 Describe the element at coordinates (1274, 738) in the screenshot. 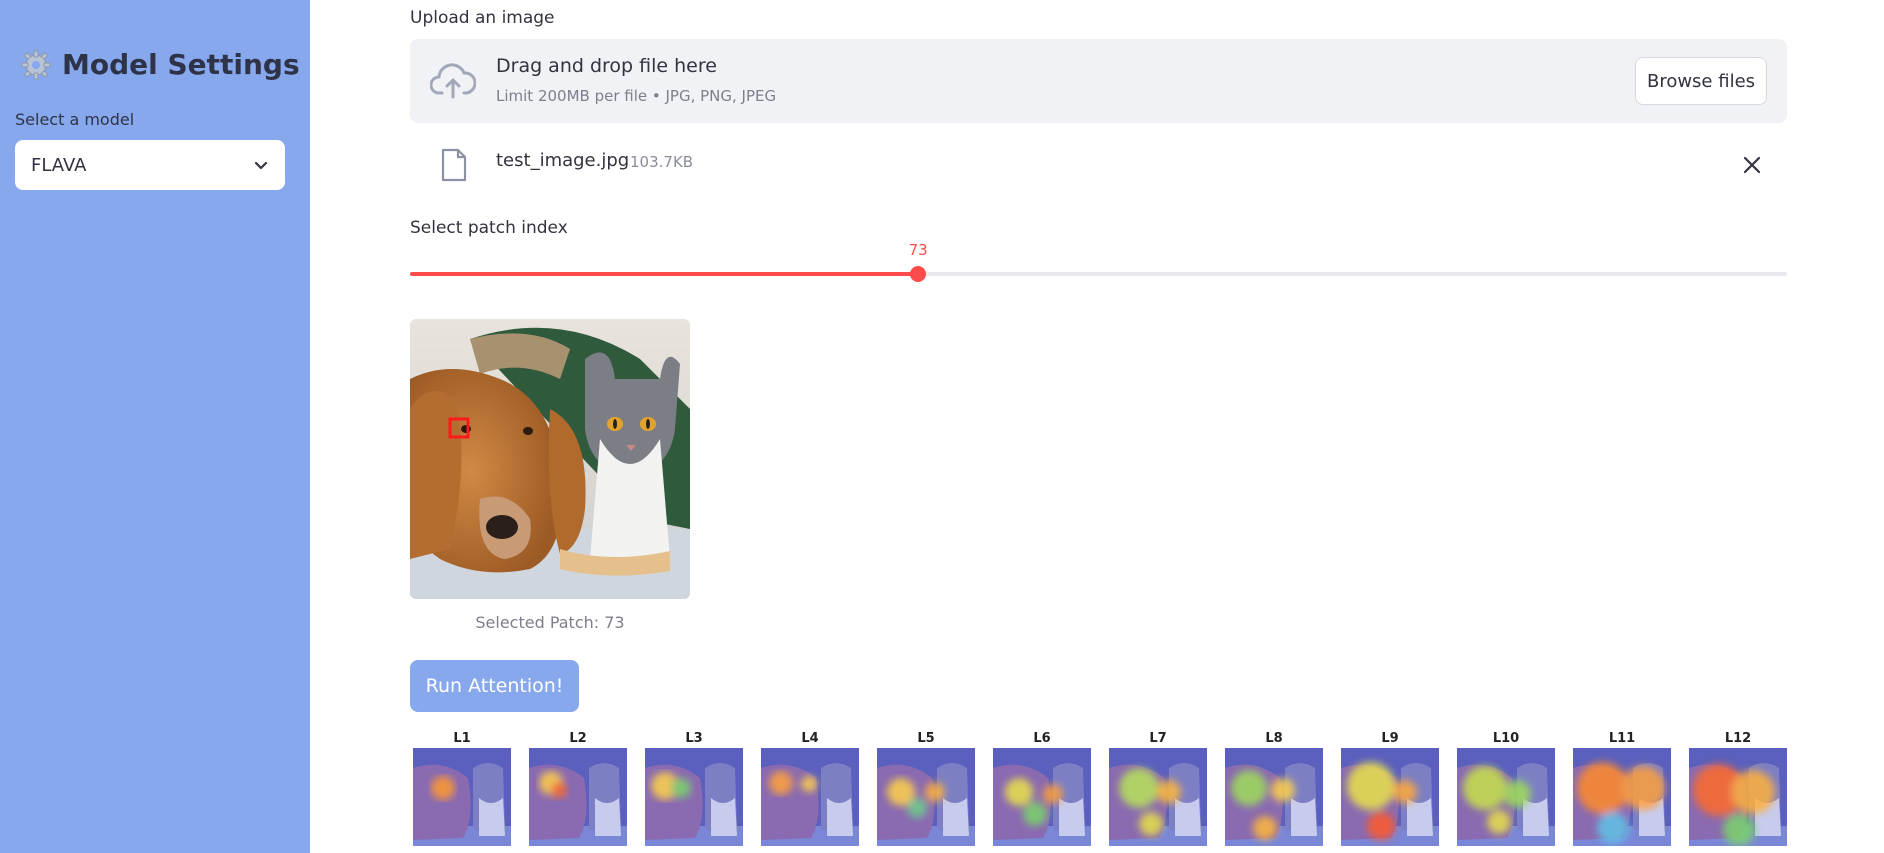

I see `layer-label: L8` at that location.